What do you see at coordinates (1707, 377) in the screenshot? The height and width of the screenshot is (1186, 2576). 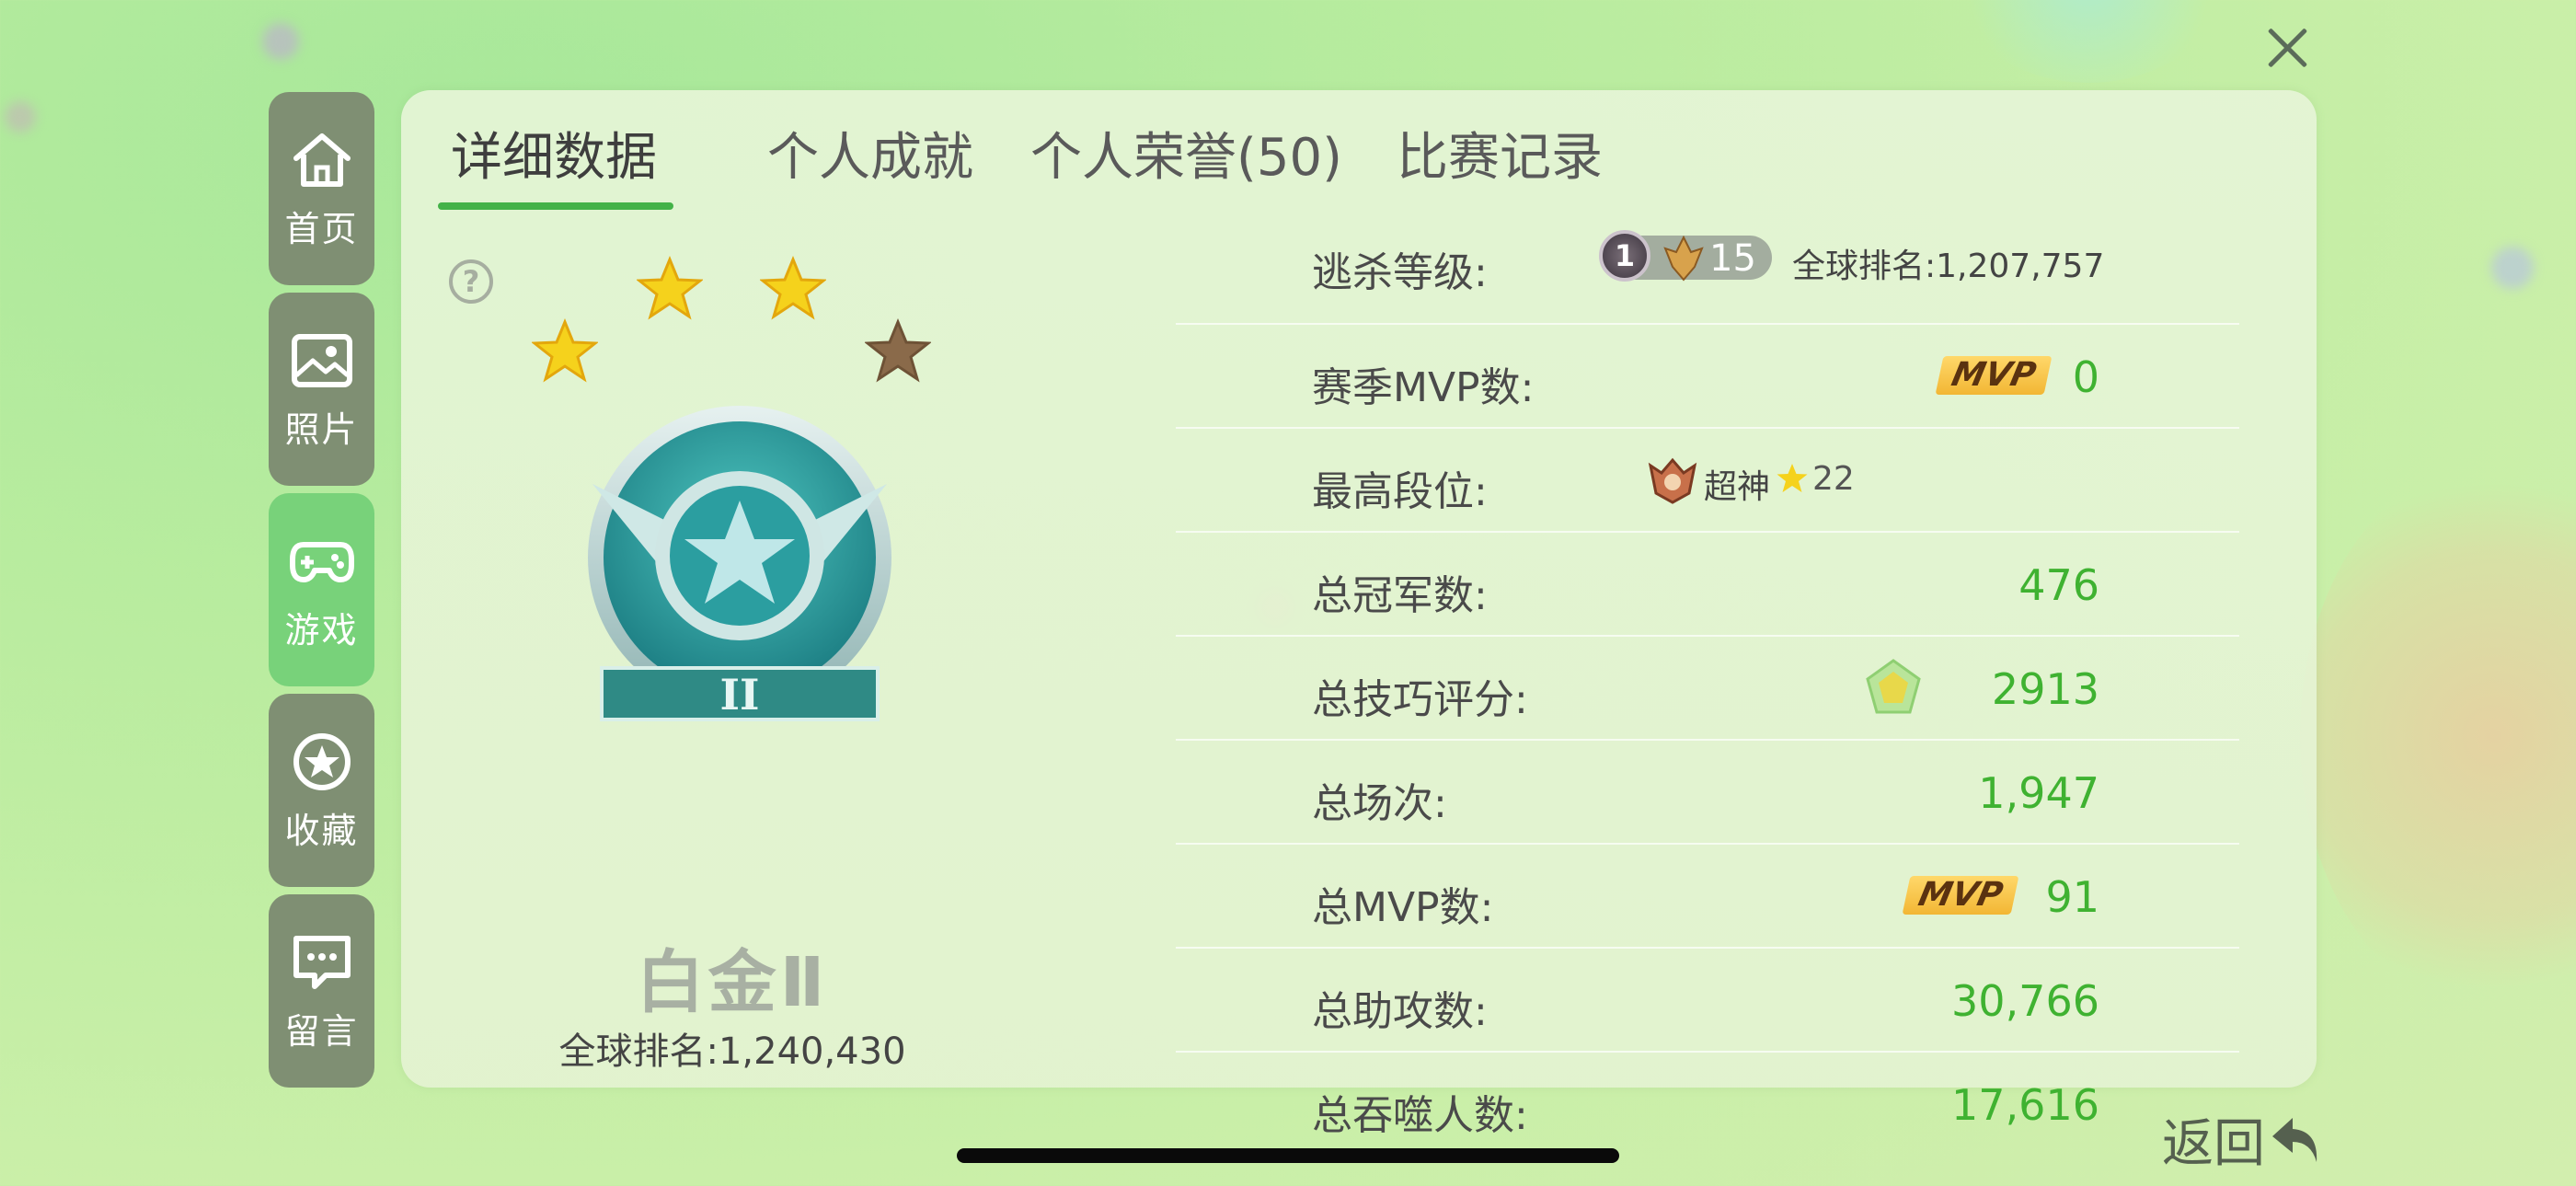 I see `stat-row-season-mvp: 赛季MVP数: MVP 0` at bounding box center [1707, 377].